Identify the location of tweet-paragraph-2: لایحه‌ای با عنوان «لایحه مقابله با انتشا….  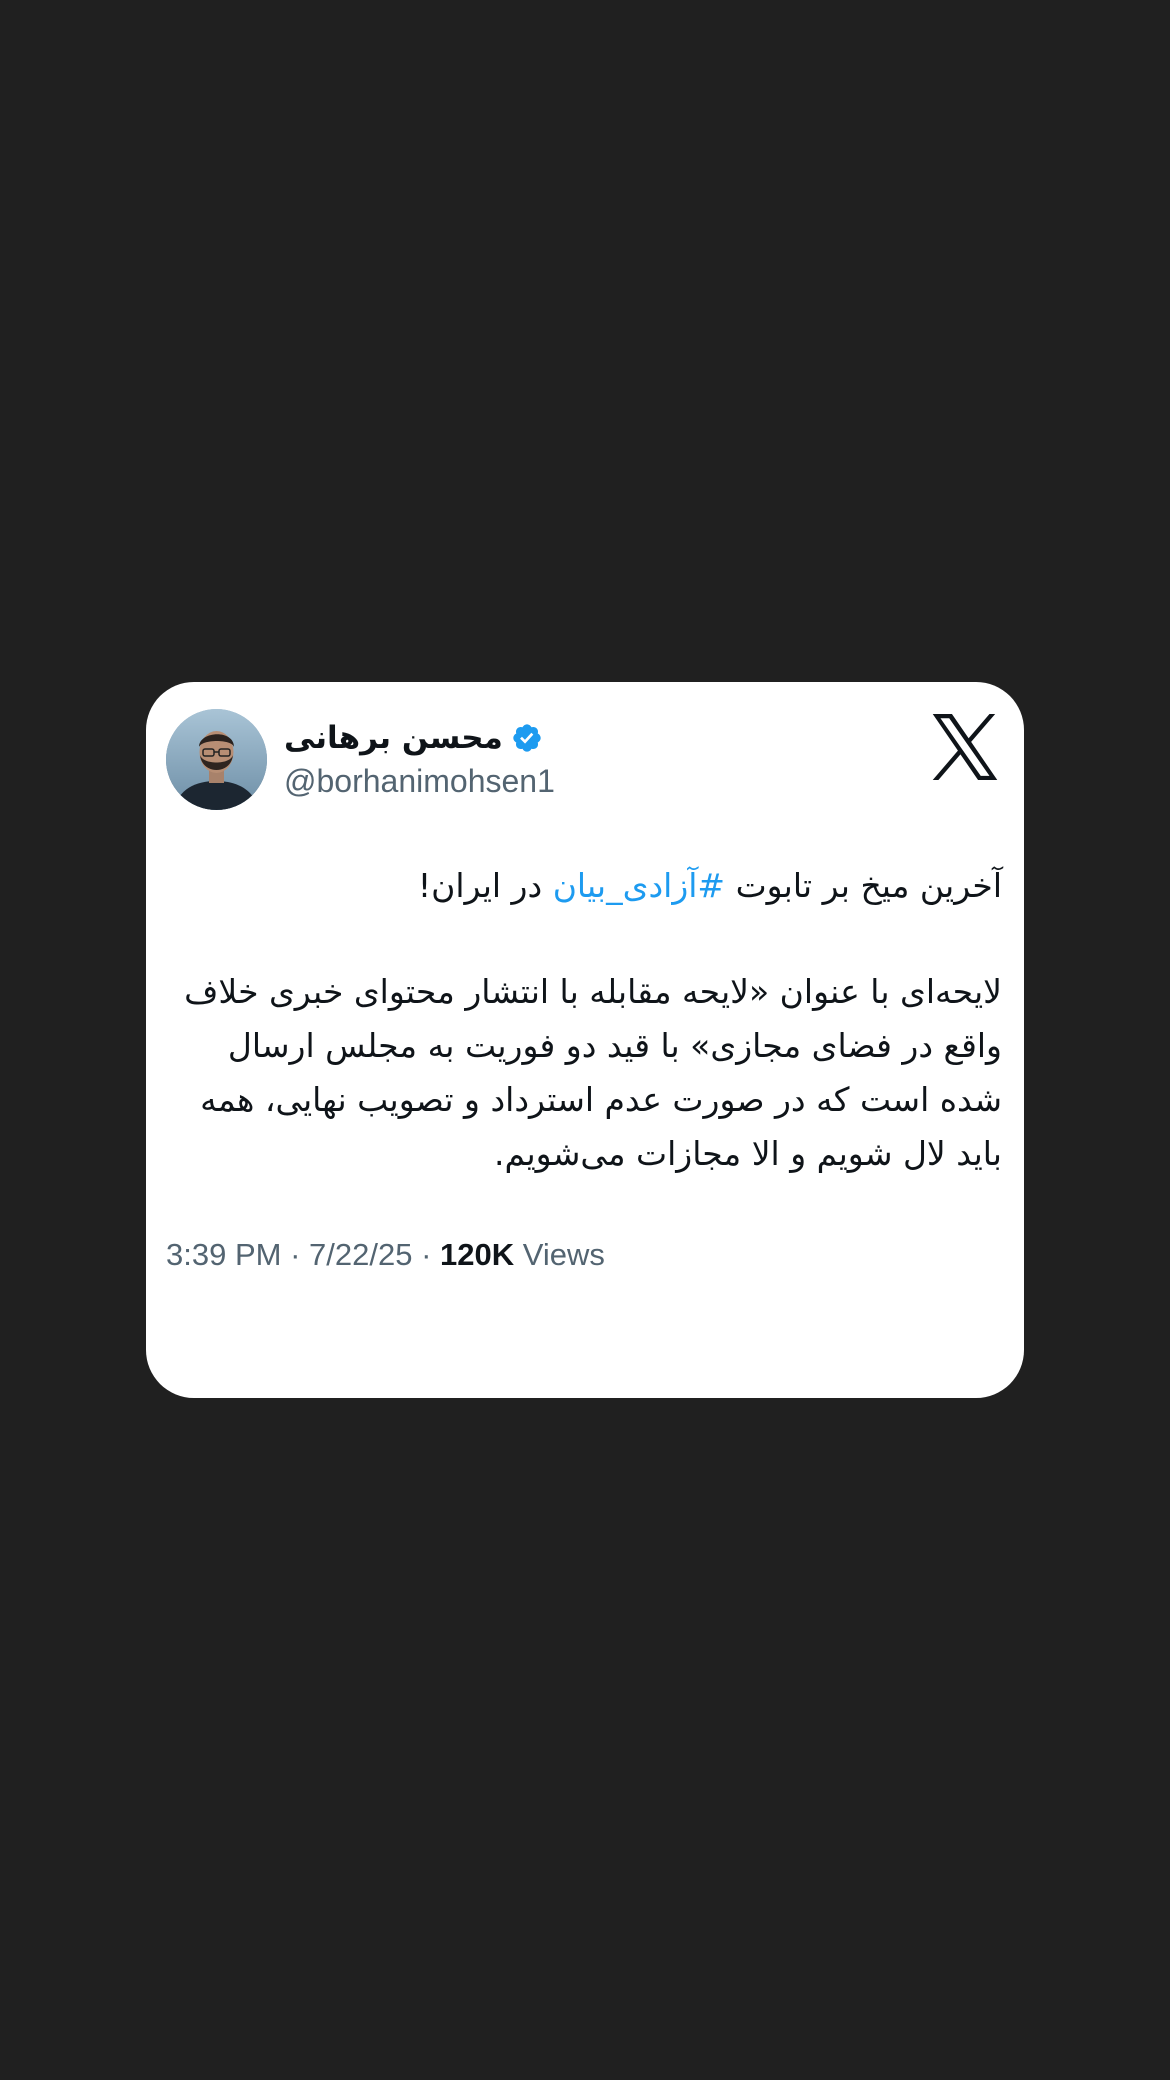
(593, 1072).